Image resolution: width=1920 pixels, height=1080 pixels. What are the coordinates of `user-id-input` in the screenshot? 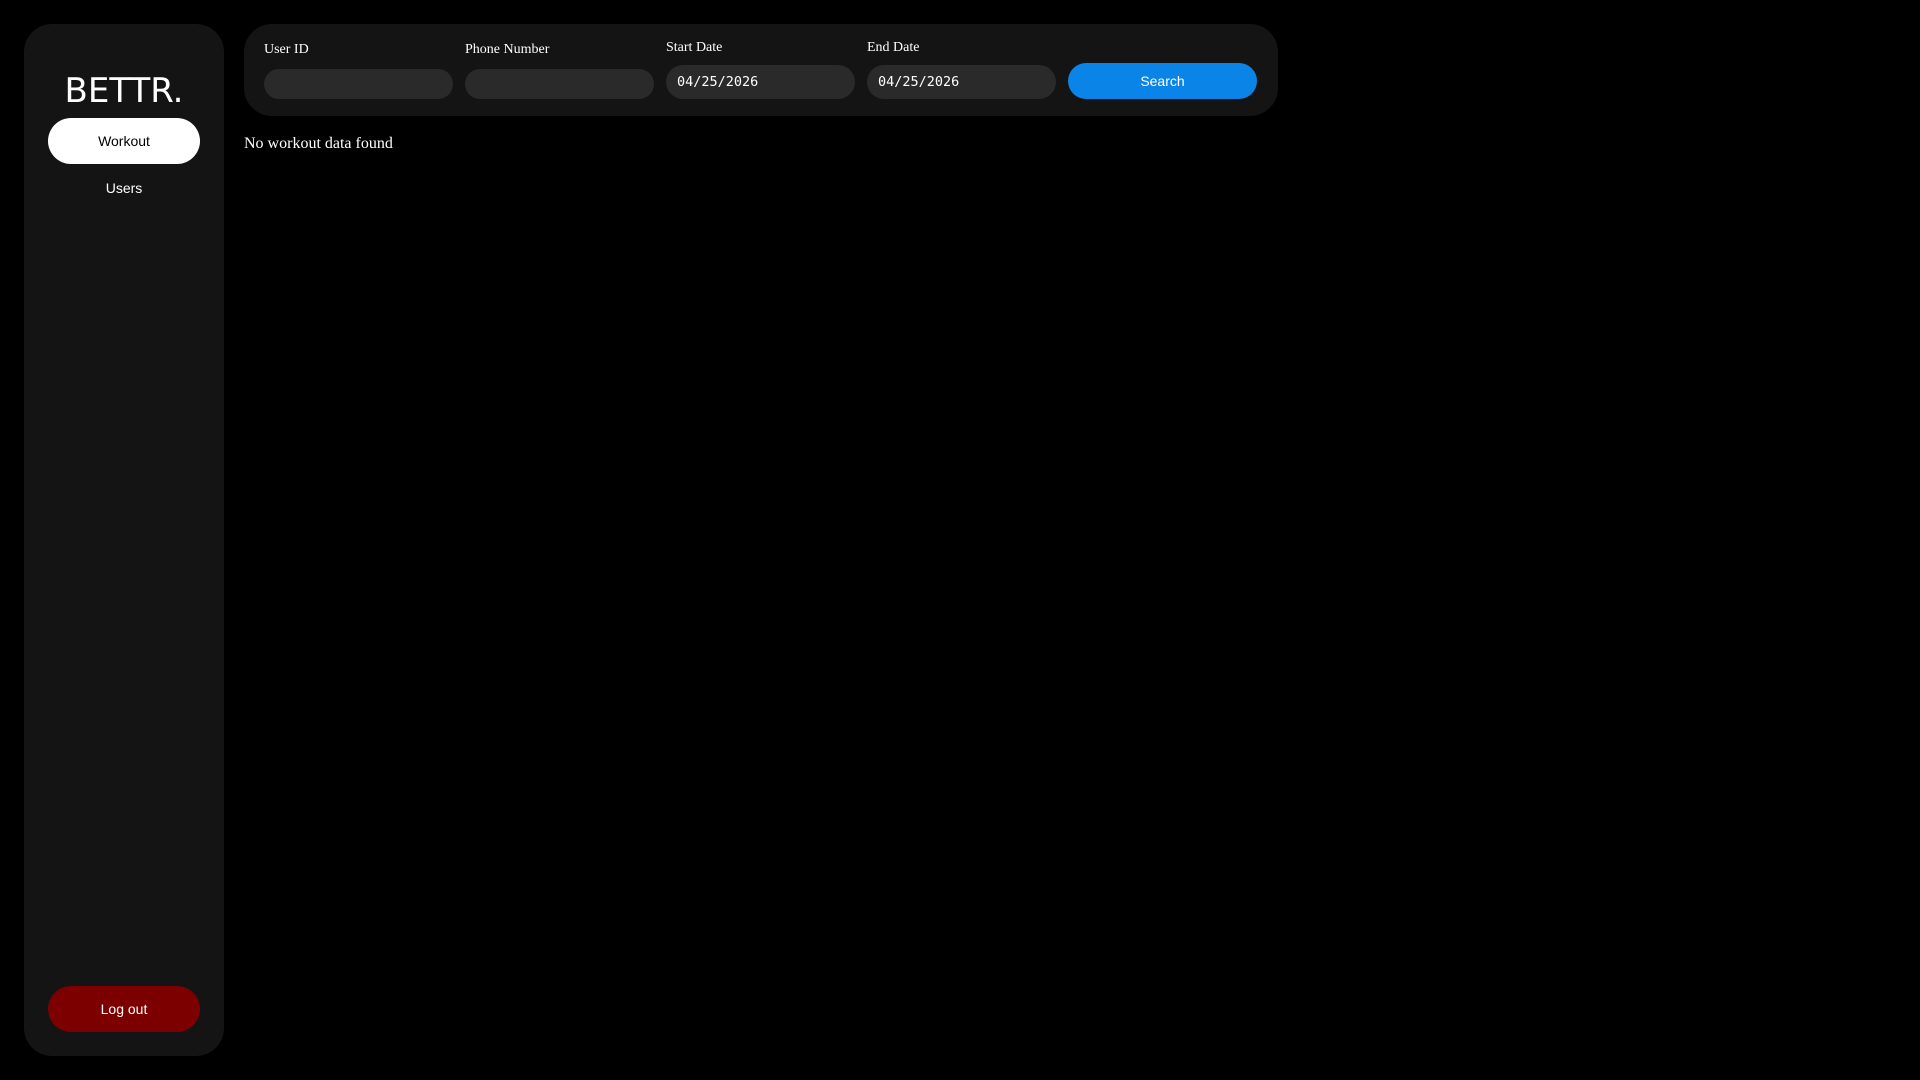 It's located at (358, 84).